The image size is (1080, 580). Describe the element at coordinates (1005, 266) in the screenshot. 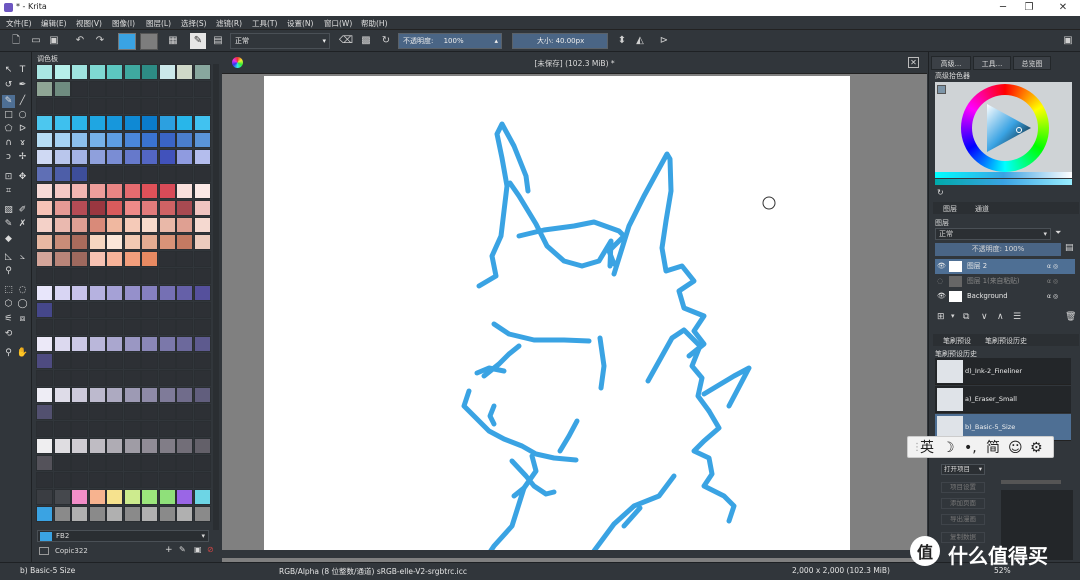

I see `layer-row: 👁 图层 2 α ◎` at that location.